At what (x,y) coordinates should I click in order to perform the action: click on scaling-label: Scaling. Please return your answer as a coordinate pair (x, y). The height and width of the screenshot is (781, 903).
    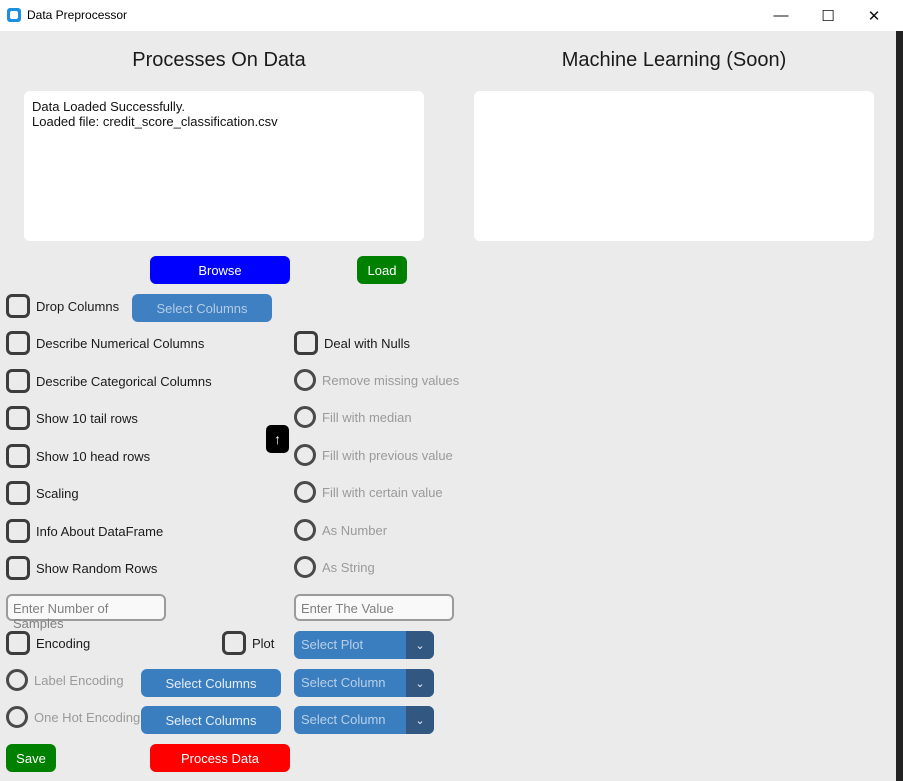
    Looking at the image, I should click on (57, 493).